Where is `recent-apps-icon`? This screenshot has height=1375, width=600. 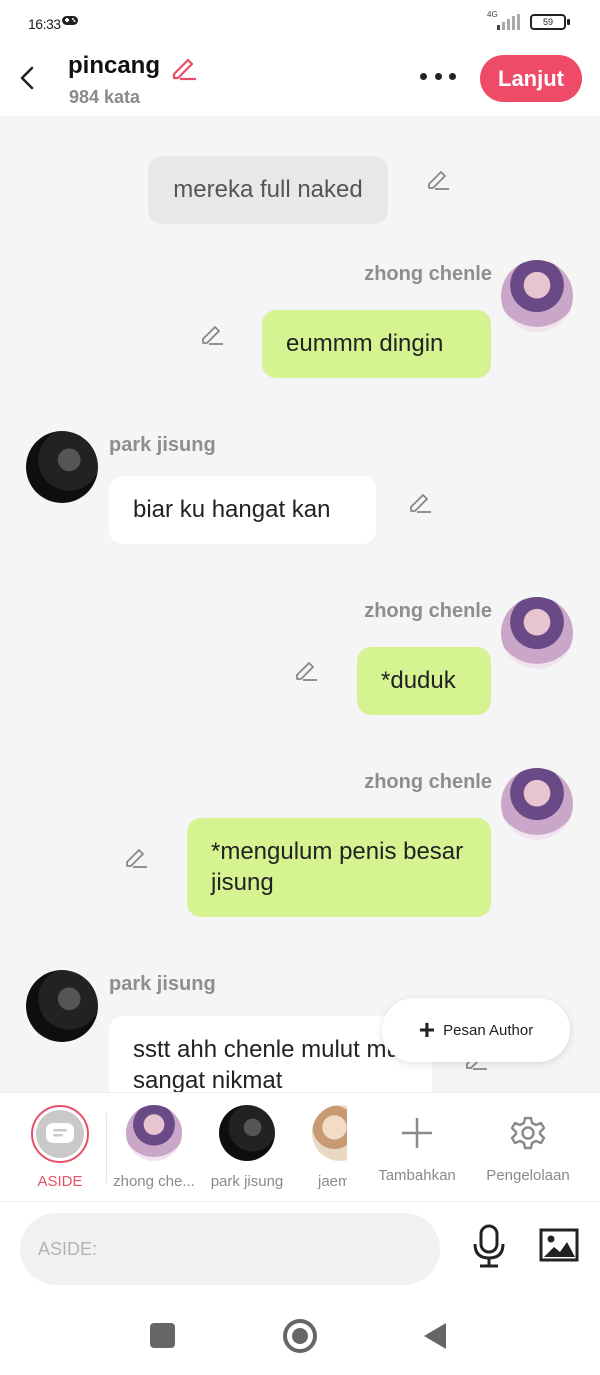 recent-apps-icon is located at coordinates (162, 1335).